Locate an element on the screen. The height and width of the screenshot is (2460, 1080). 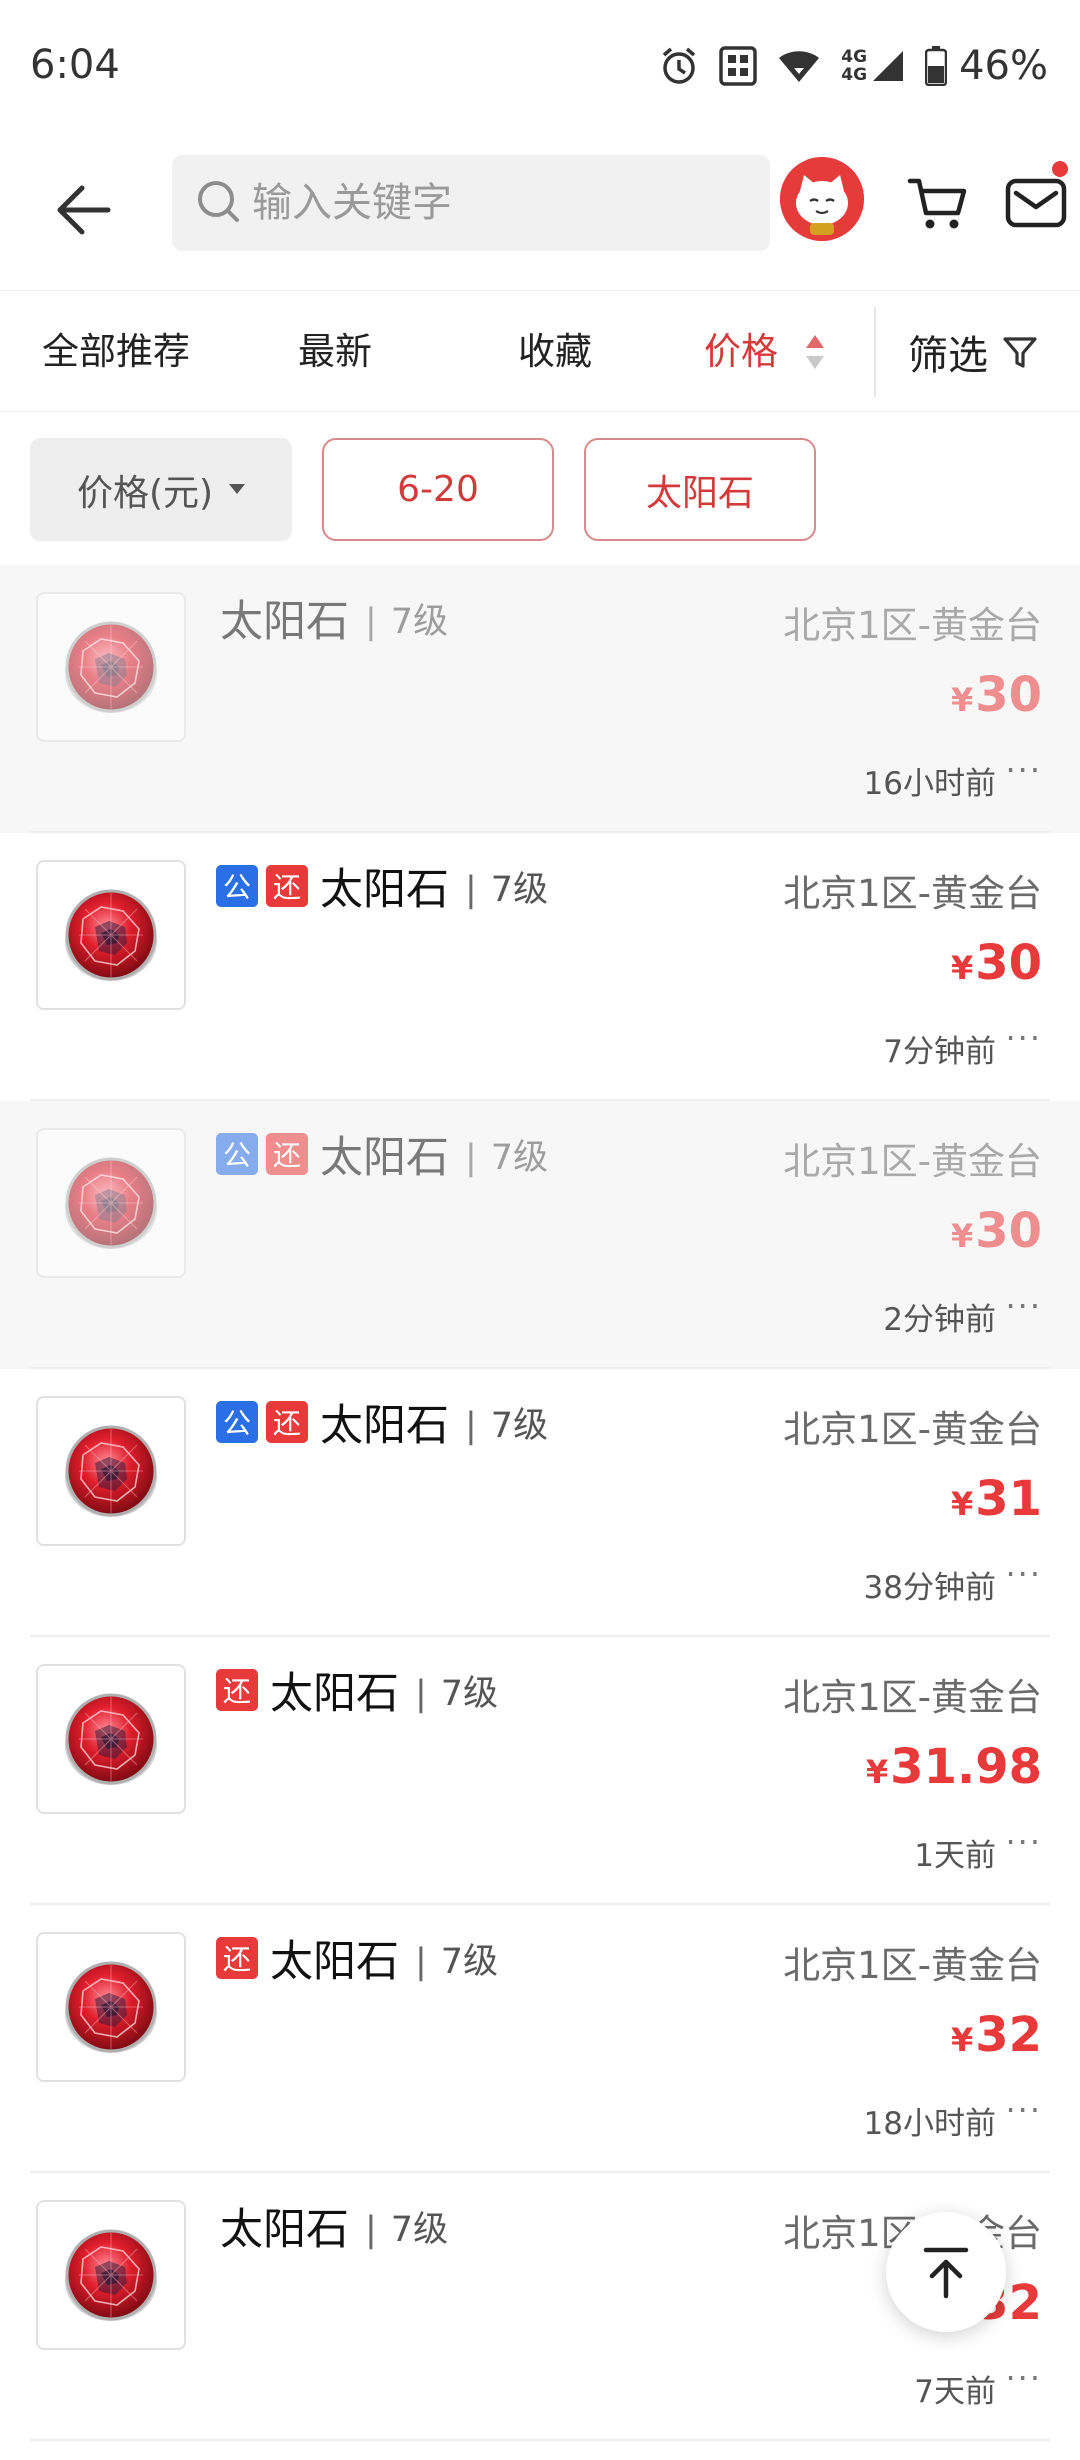
tab-all-recommended: 全部推荐 is located at coordinates (116, 352).